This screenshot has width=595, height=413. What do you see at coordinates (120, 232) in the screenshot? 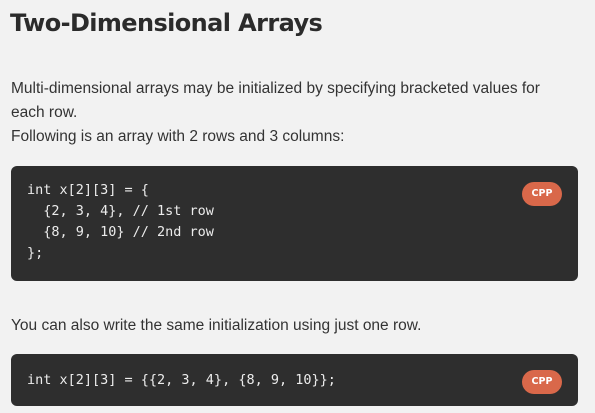
I see `code-line: {8, 9, 10} // 2nd row` at bounding box center [120, 232].